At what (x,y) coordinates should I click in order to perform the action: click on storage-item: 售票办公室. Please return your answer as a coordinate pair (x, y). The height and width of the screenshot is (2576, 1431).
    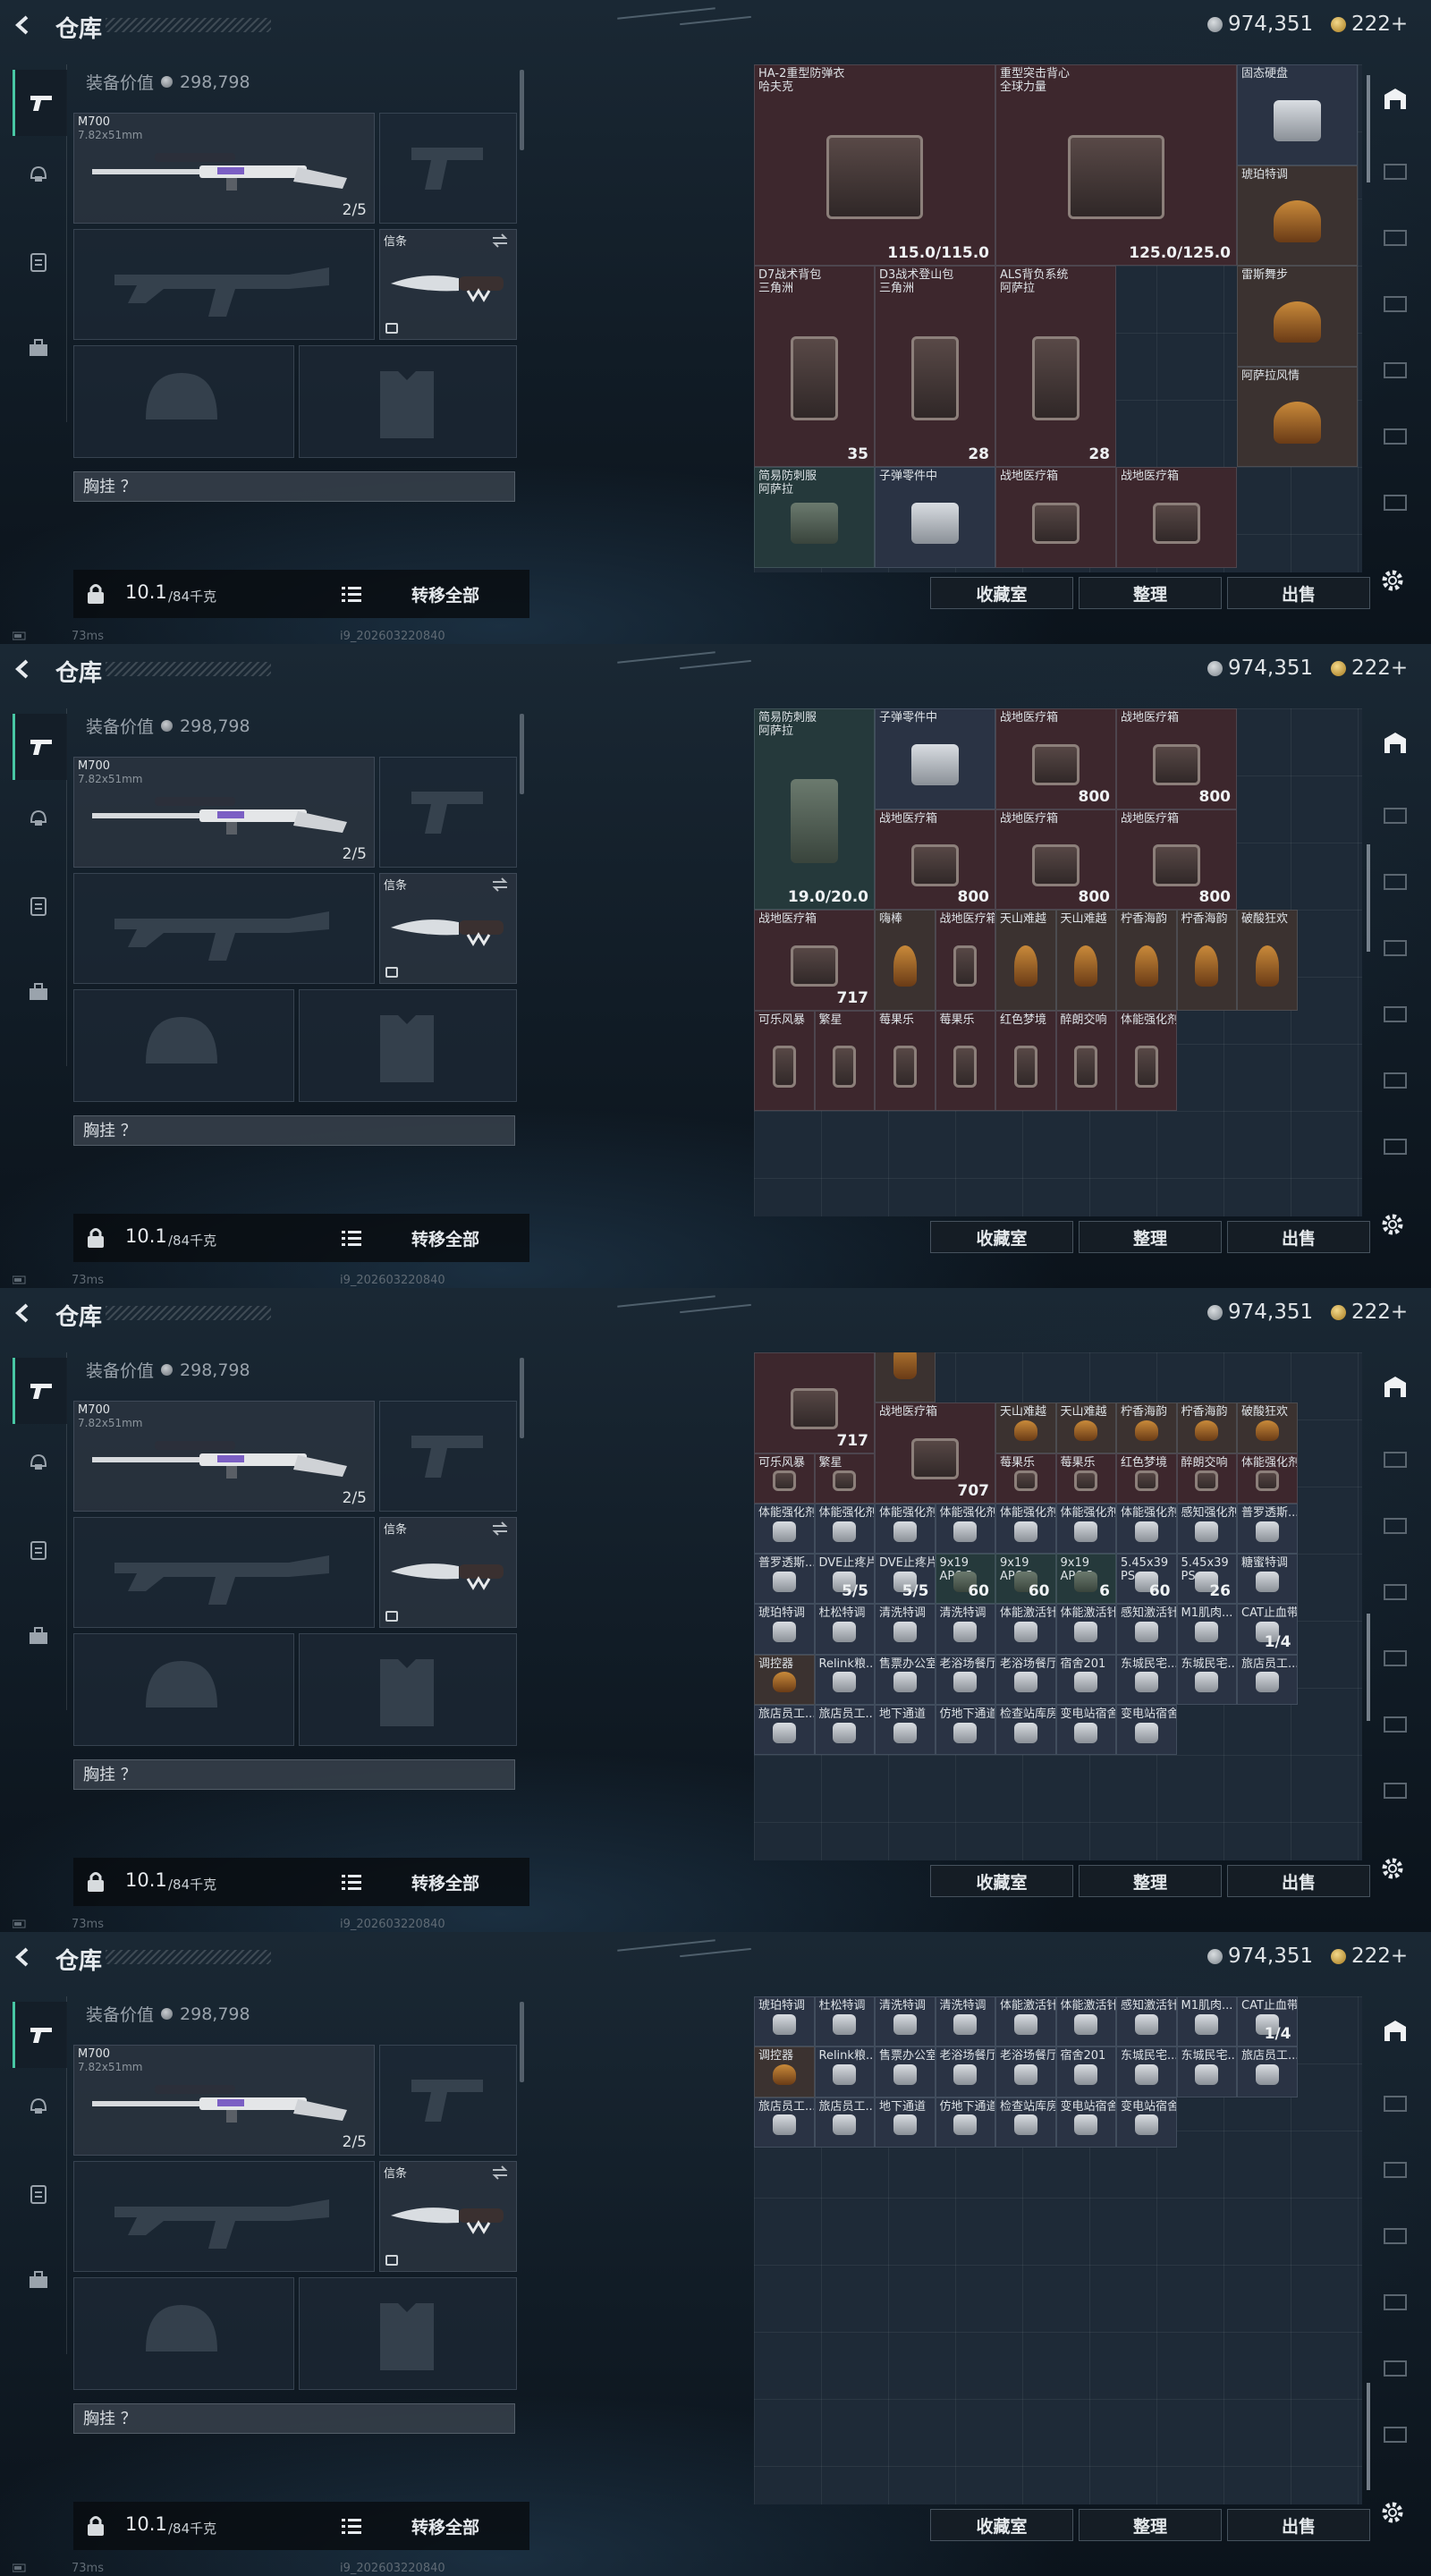
    Looking at the image, I should click on (906, 1679).